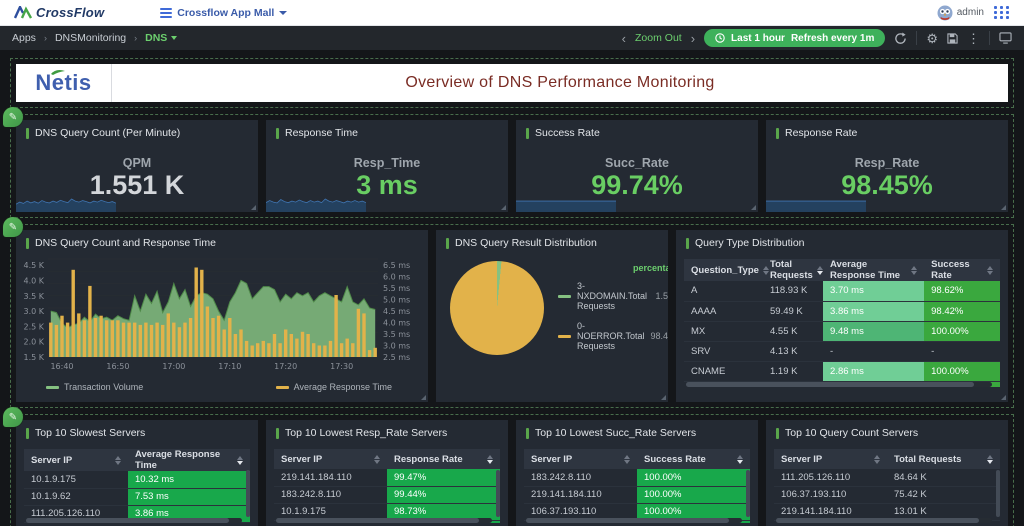 The width and height of the screenshot is (1024, 526). I want to click on table-row: SRV 4.13 K--, so click(842, 351).